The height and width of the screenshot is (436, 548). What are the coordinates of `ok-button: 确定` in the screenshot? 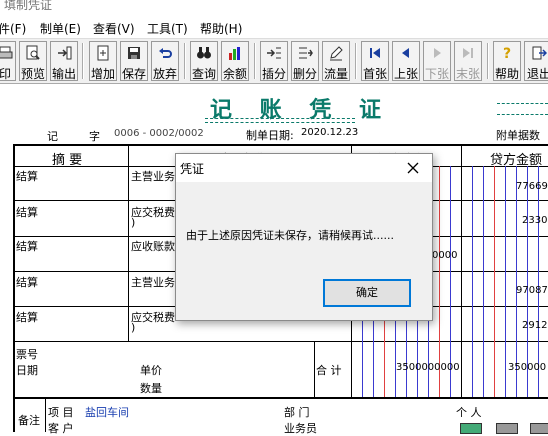 It's located at (367, 293).